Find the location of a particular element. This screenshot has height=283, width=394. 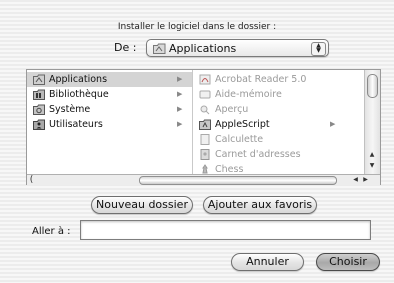

browser-item-carnet: Carnet d'adresses is located at coordinates (279, 154).